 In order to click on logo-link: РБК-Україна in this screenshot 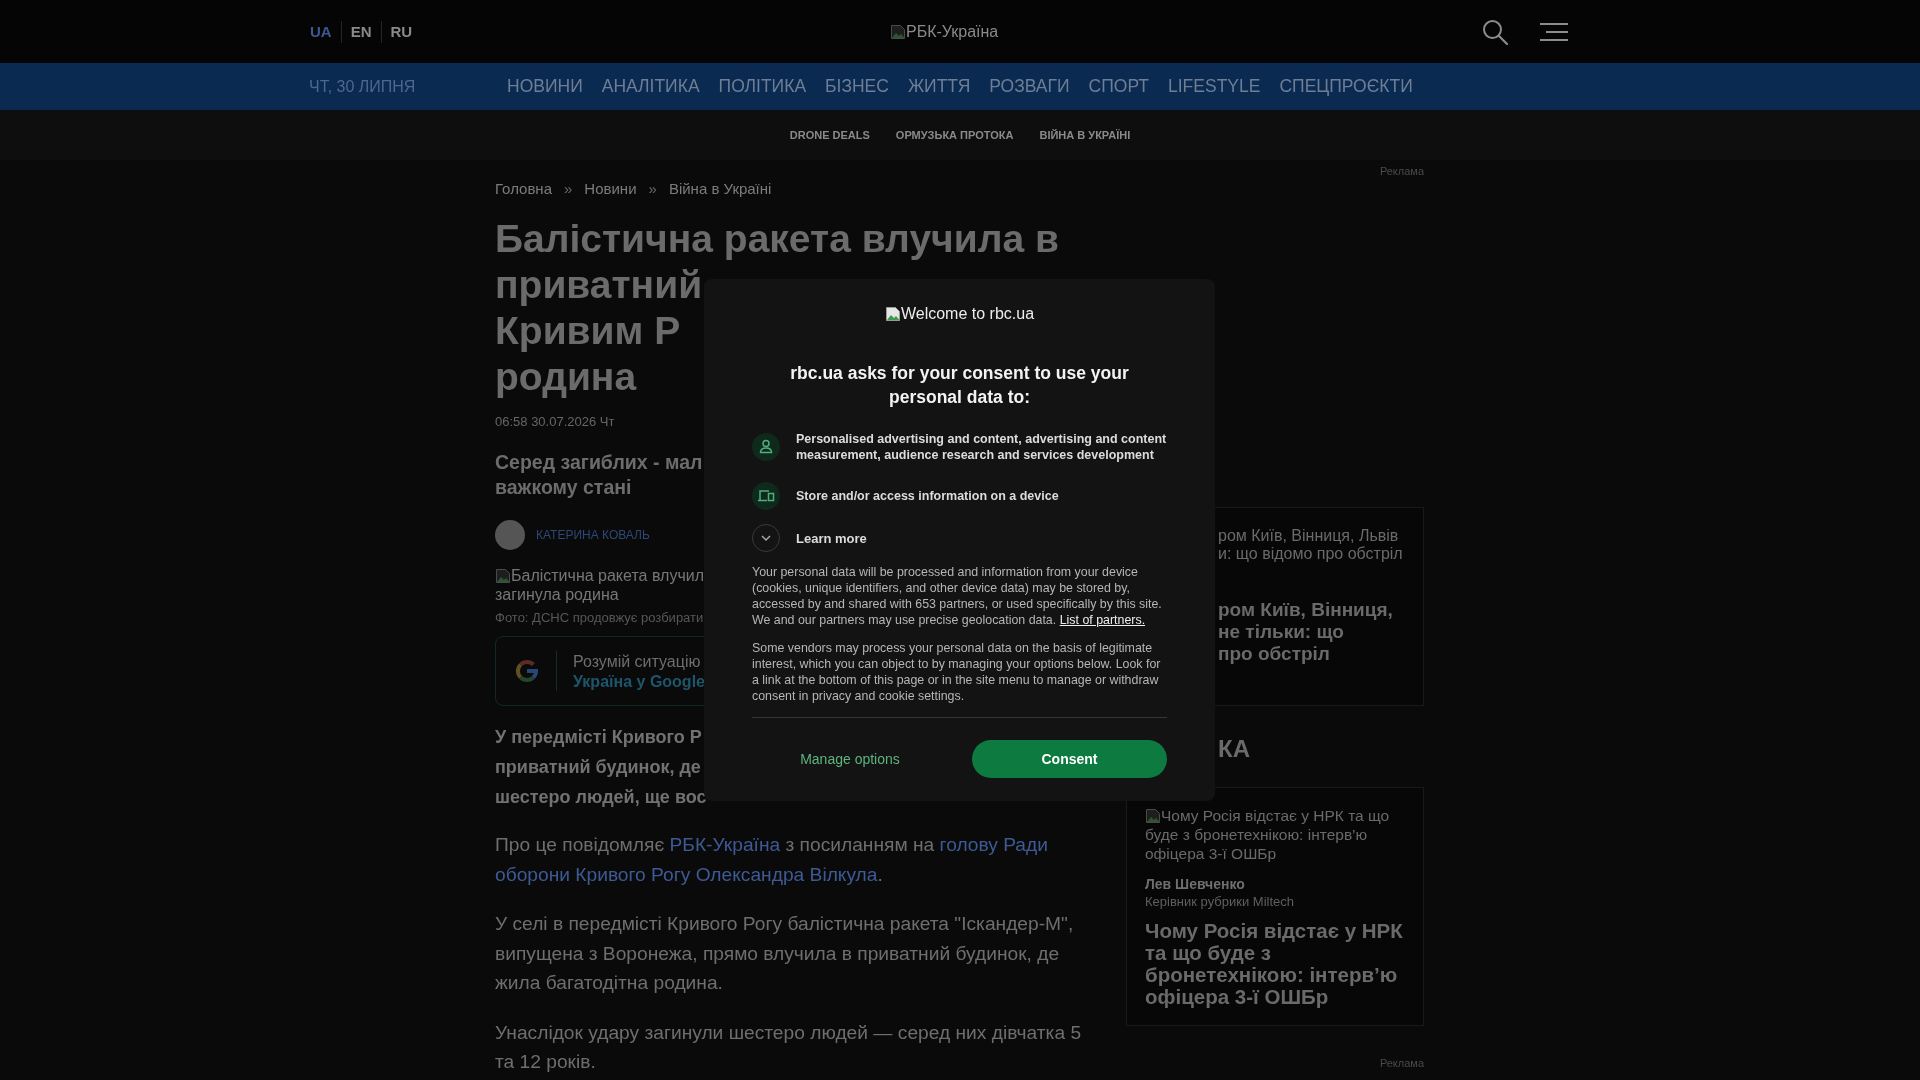, I will do `click(944, 31)`.